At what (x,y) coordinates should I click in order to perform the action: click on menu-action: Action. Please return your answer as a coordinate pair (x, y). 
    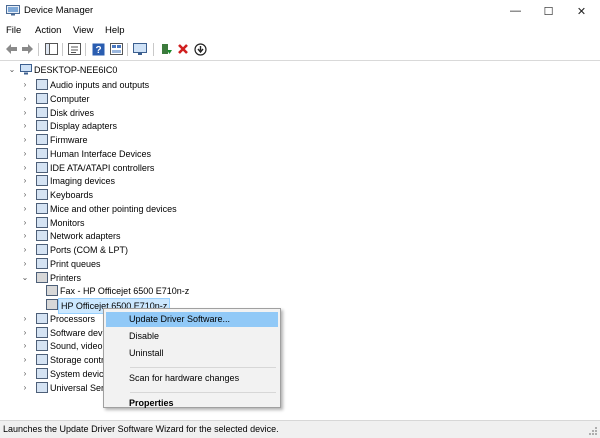
    Looking at the image, I should click on (48, 30).